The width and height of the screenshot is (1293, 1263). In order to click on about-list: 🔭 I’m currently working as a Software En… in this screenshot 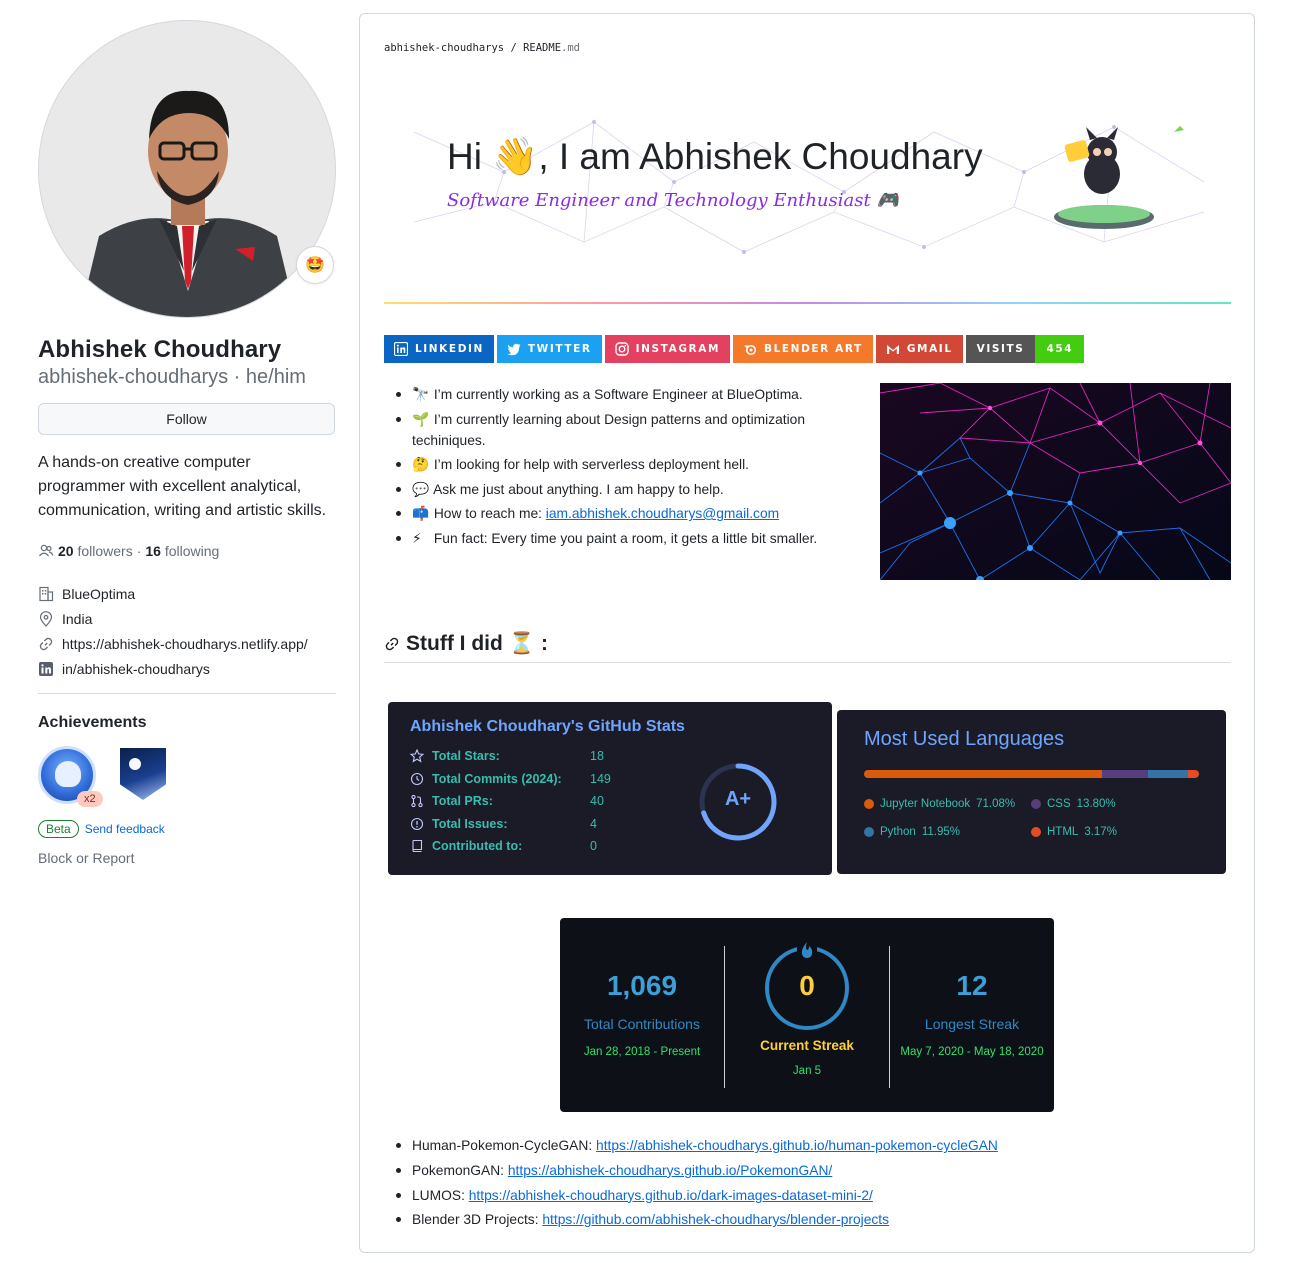, I will do `click(619, 468)`.